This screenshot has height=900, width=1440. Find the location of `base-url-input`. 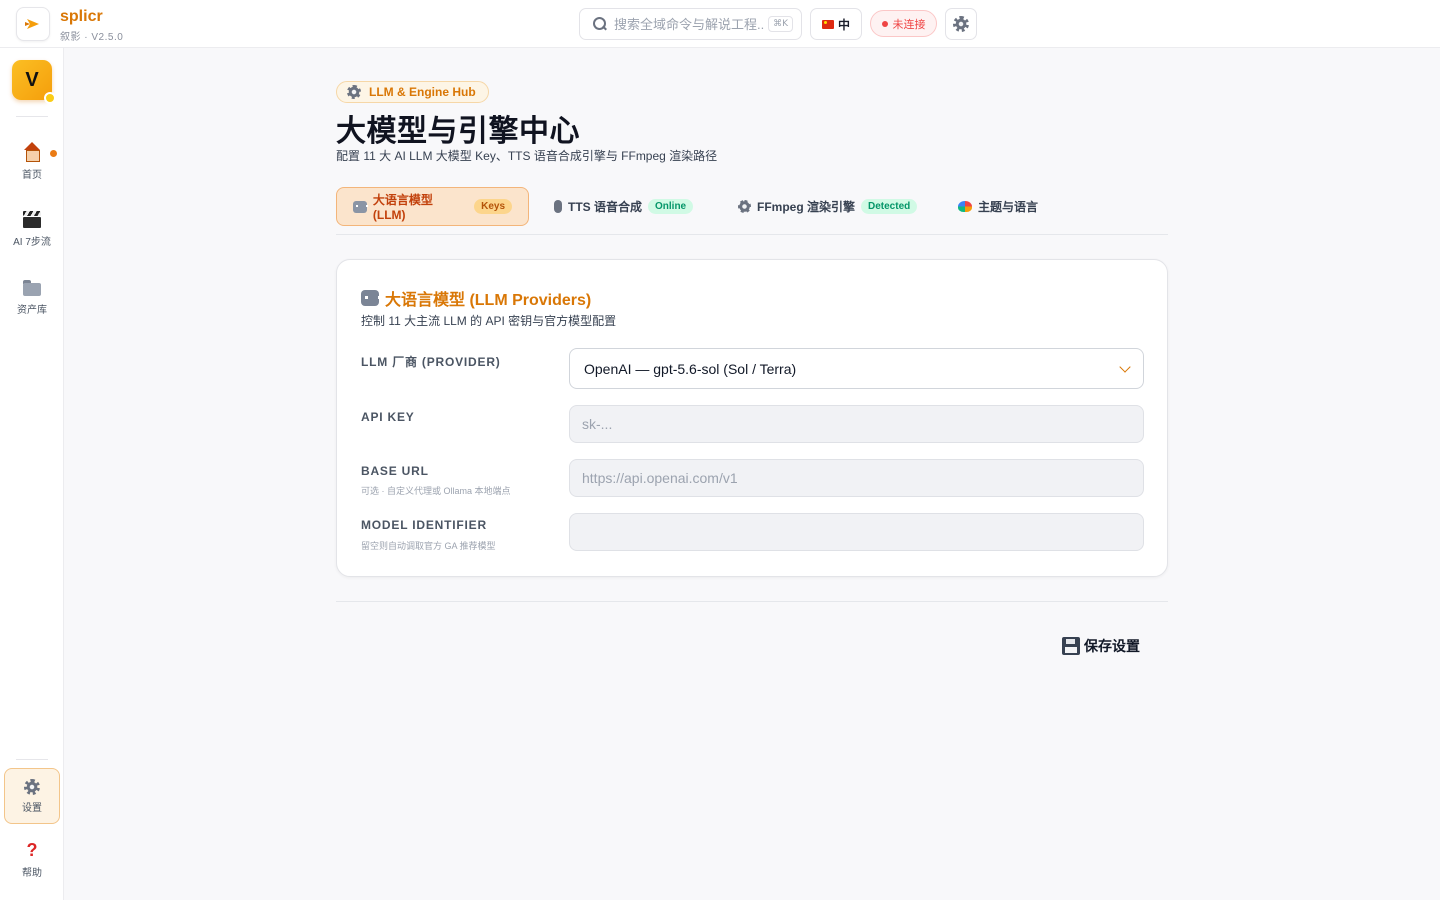

base-url-input is located at coordinates (856, 478).